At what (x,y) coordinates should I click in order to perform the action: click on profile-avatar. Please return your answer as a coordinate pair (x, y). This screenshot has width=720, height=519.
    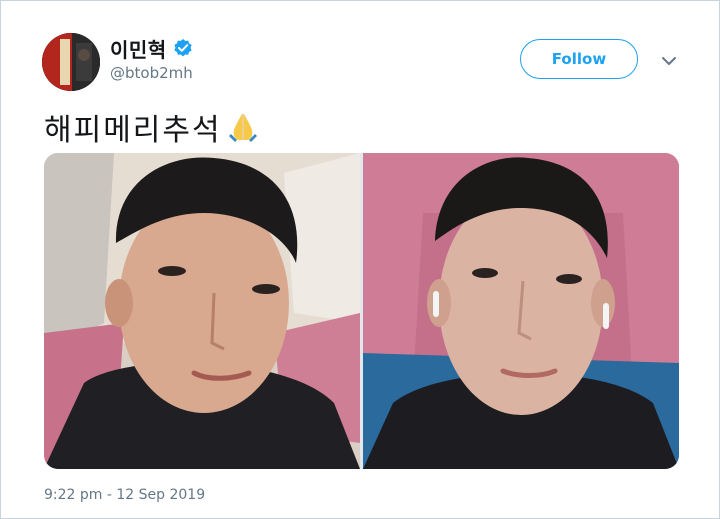
    Looking at the image, I should click on (71, 62).